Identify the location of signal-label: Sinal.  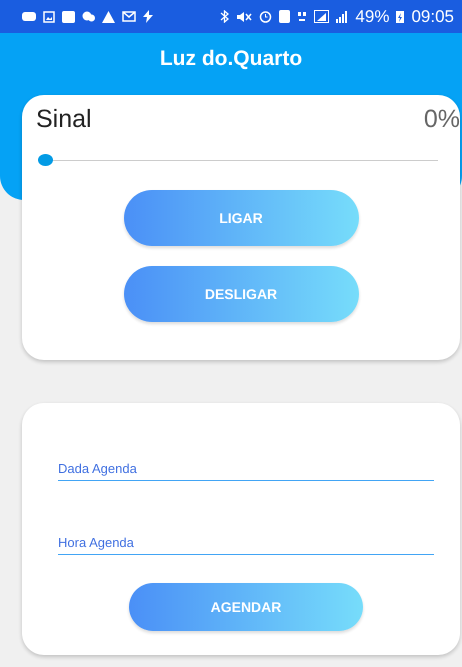
(64, 119).